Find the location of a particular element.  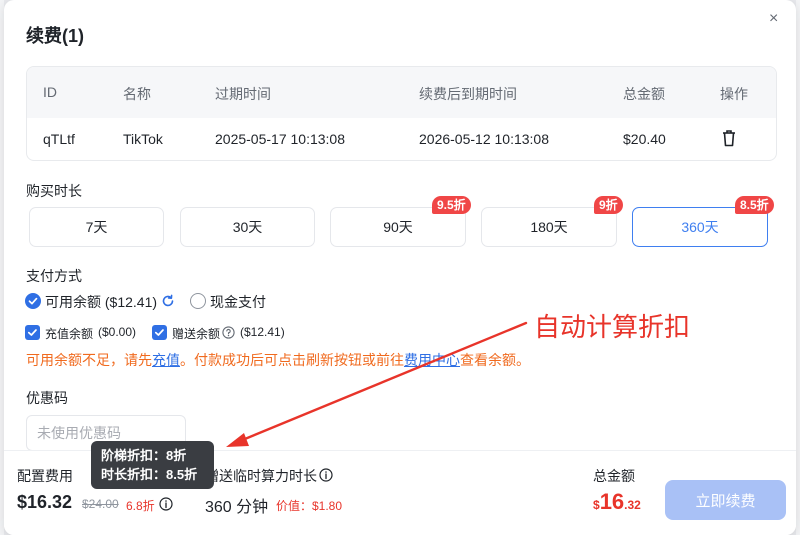

header-amount: 总金额 is located at coordinates (644, 94).